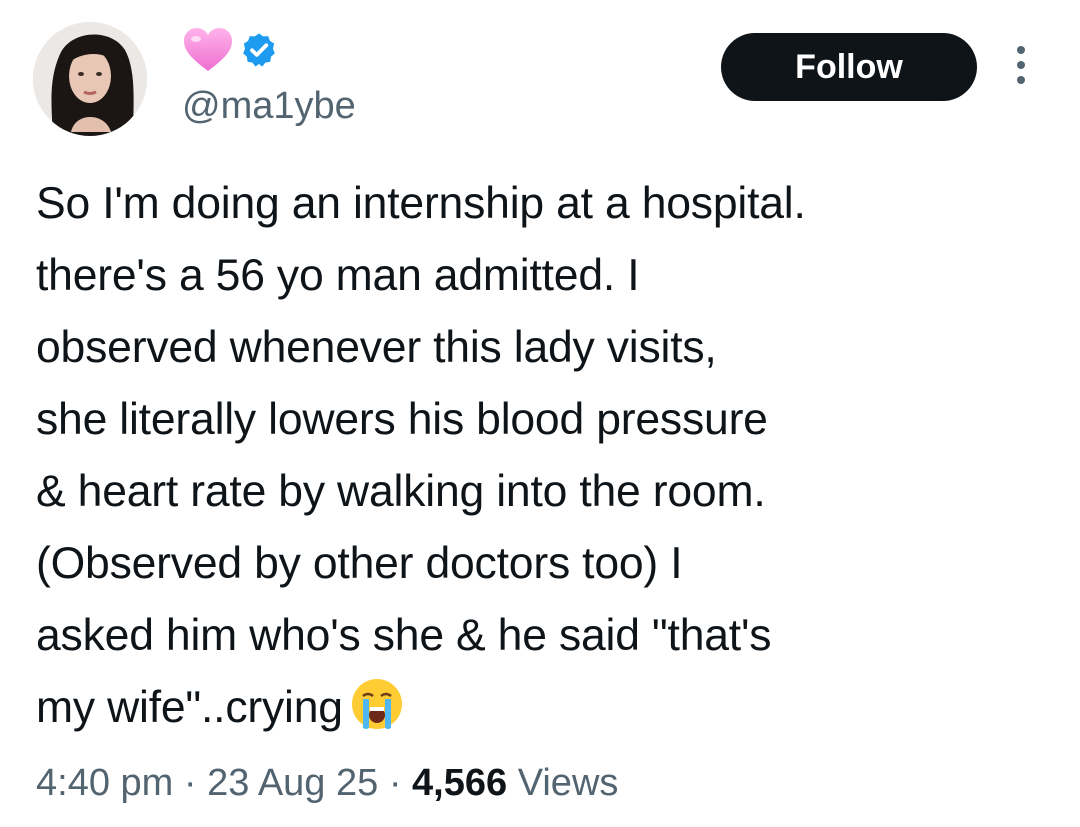  Describe the element at coordinates (377, 704) in the screenshot. I see `loudly-crying-face-icon` at that location.